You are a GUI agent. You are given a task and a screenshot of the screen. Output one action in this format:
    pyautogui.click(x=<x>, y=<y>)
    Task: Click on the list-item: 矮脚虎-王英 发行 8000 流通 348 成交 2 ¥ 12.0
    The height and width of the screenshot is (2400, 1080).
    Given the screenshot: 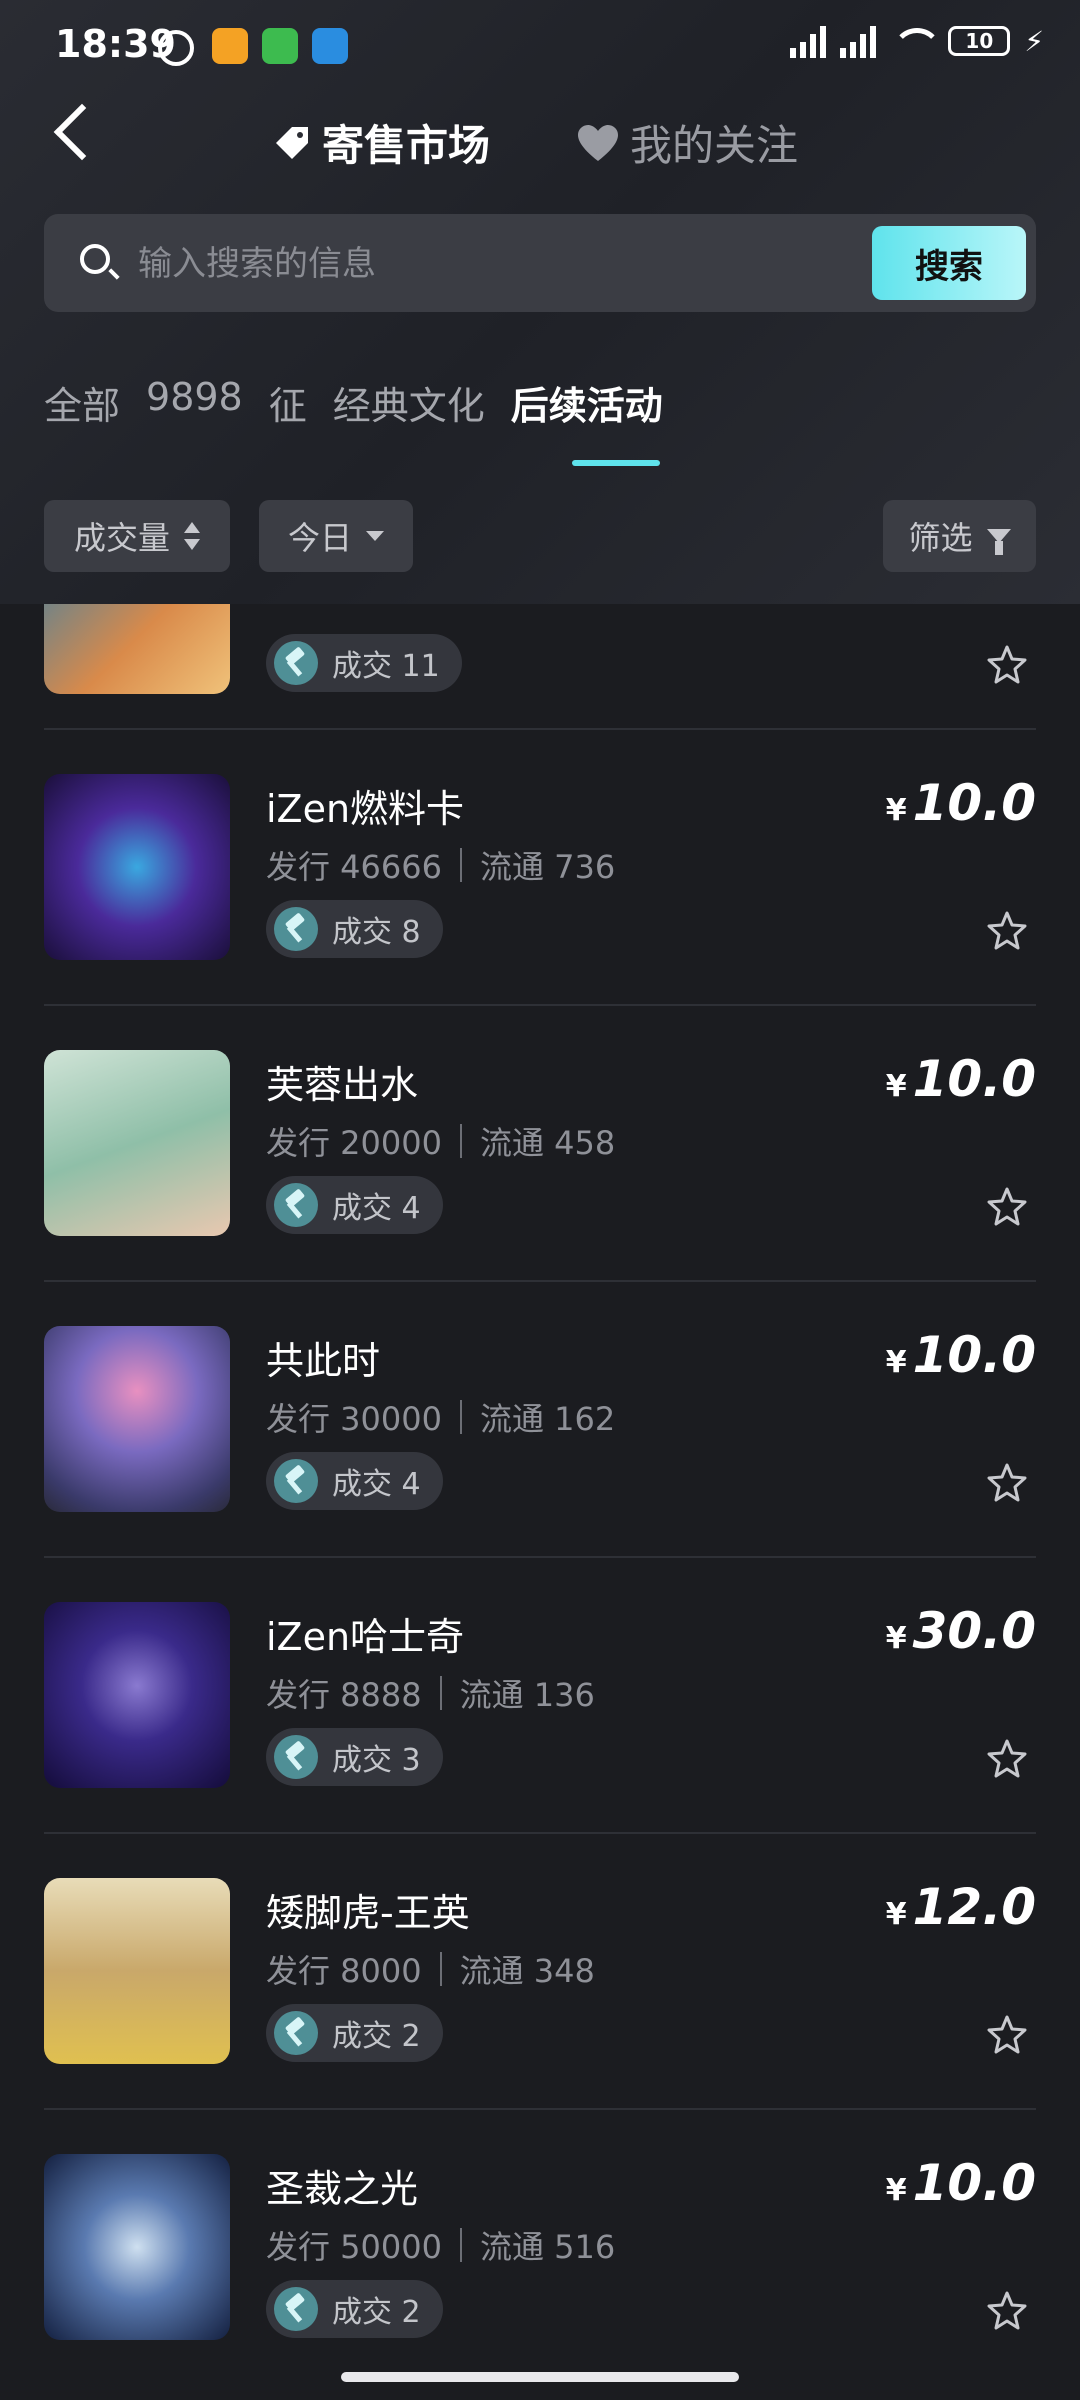 What is the action you would take?
    pyautogui.click(x=540, y=1971)
    